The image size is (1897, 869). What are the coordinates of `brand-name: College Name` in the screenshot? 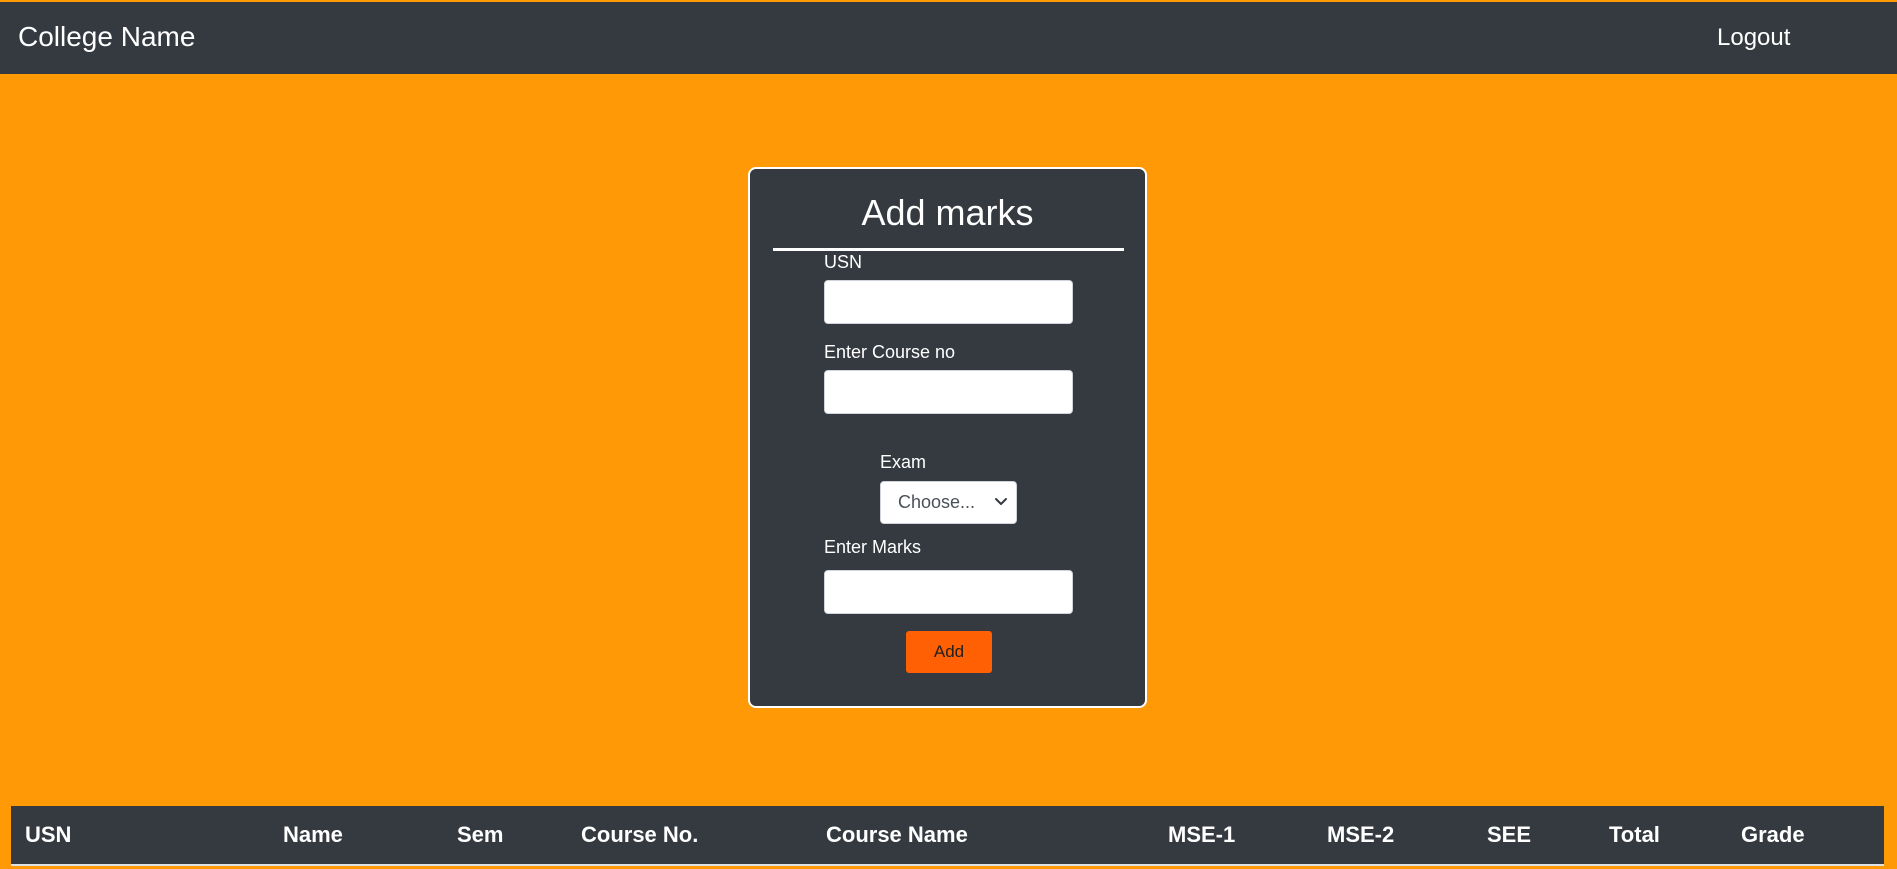 It's located at (106, 37).